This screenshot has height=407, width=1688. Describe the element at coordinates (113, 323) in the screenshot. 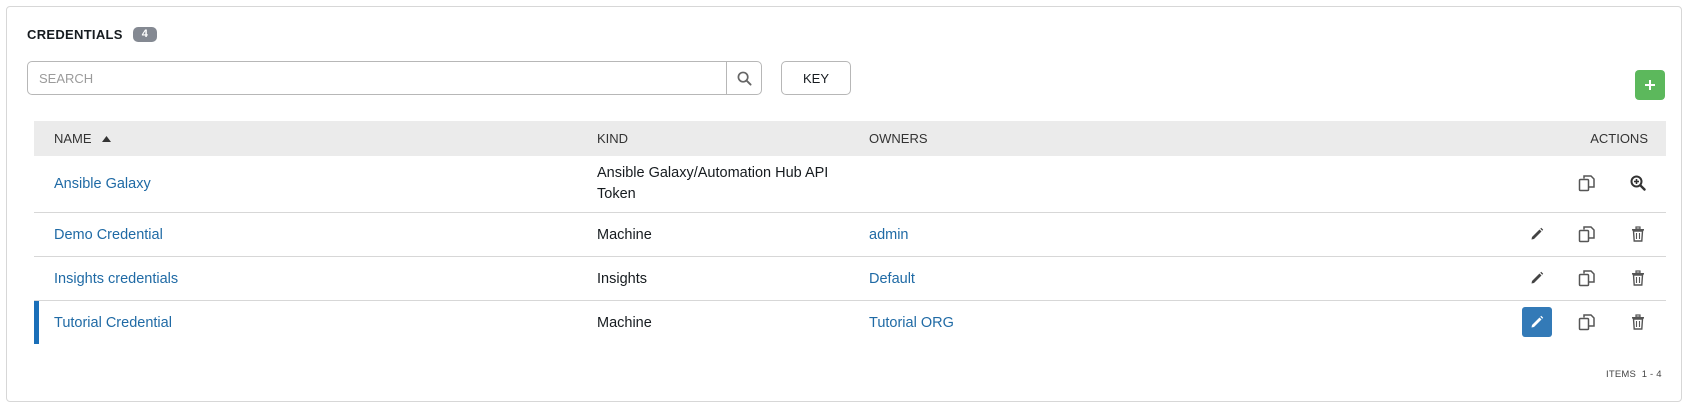

I see `credential-name-link: Tutorial Credential` at that location.